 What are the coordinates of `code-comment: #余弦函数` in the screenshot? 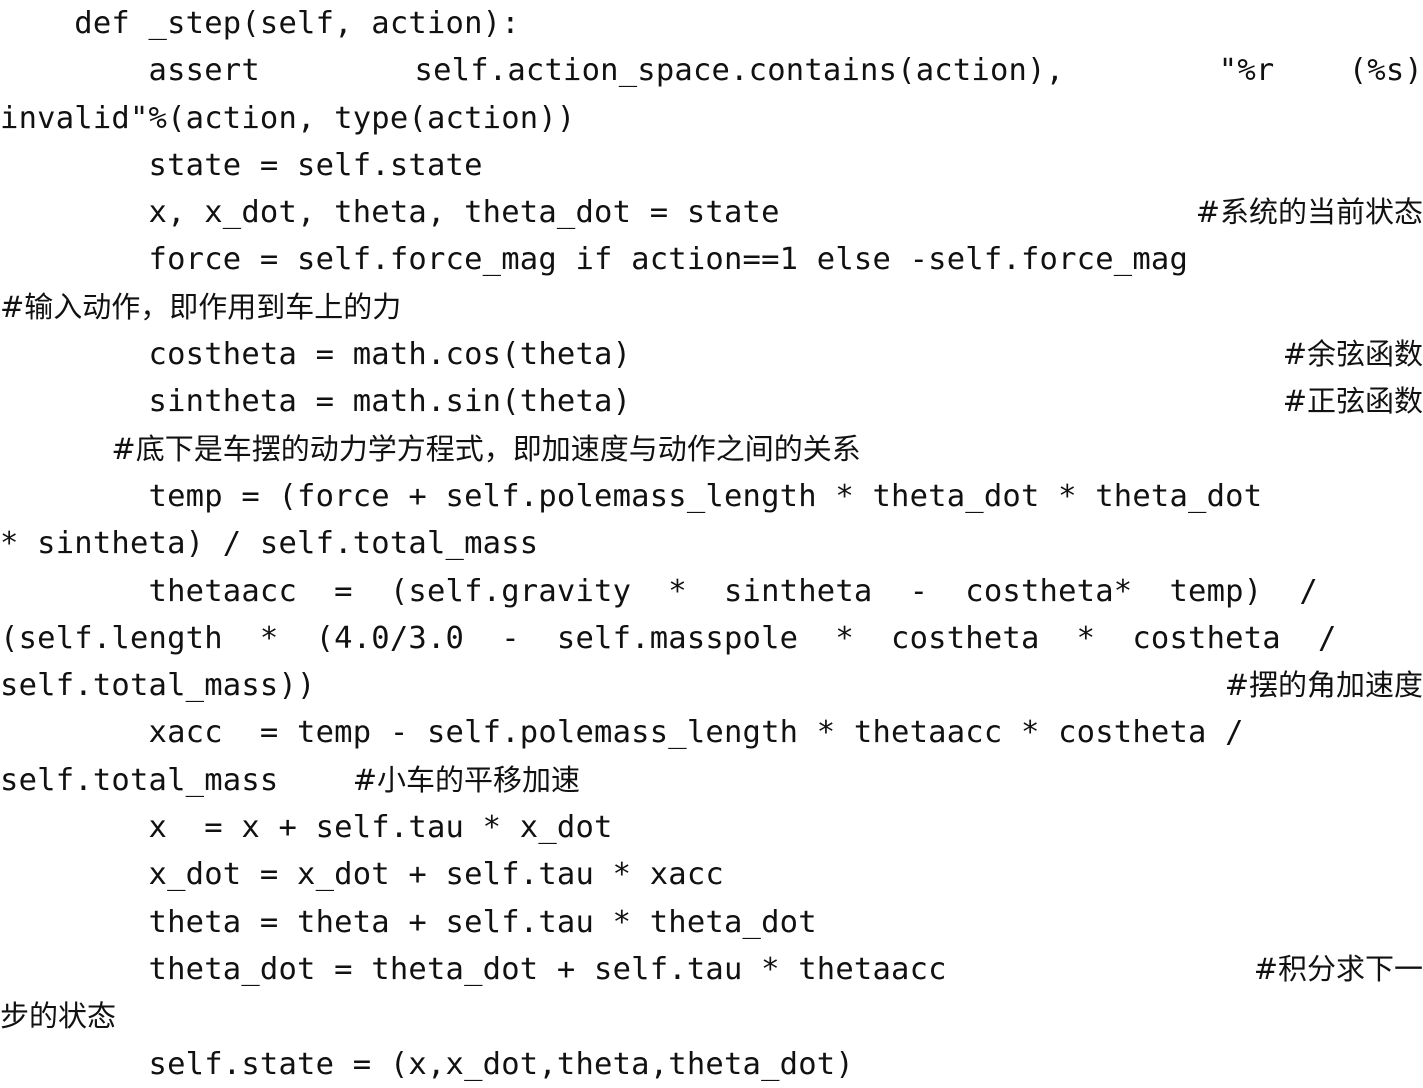 It's located at (1352, 354).